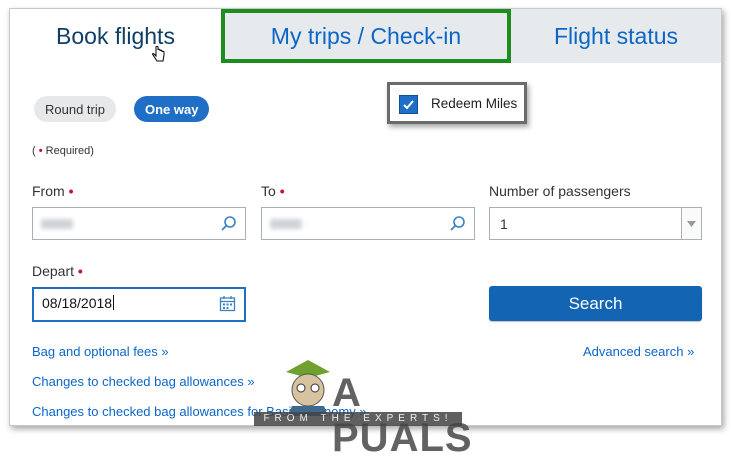 The image size is (731, 461). Describe the element at coordinates (139, 304) in the screenshot. I see `depart-date-input: 08/18/2018` at that location.